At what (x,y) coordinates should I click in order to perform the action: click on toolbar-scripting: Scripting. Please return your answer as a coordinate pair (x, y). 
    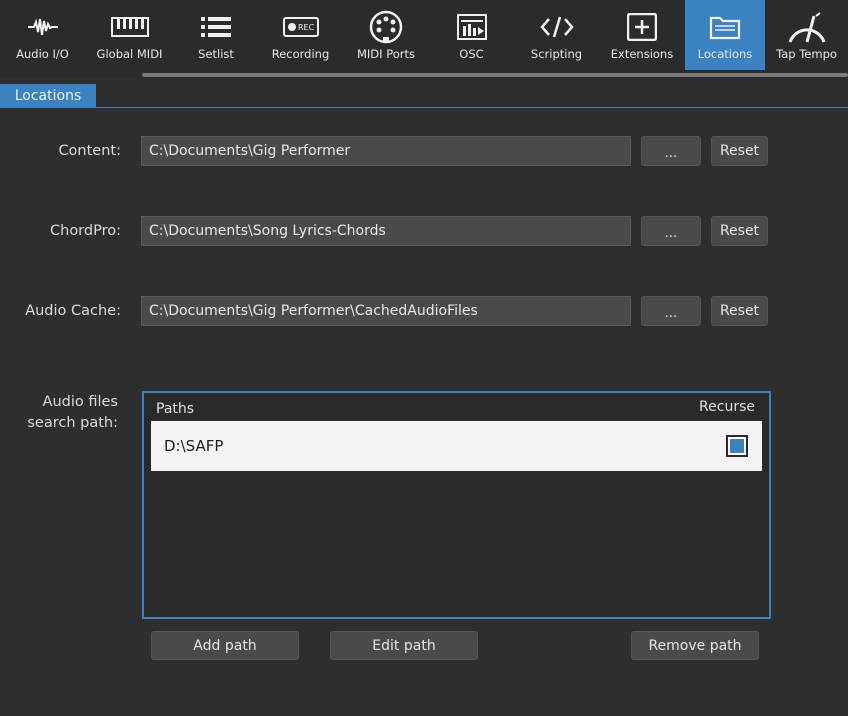
    Looking at the image, I should click on (556, 35).